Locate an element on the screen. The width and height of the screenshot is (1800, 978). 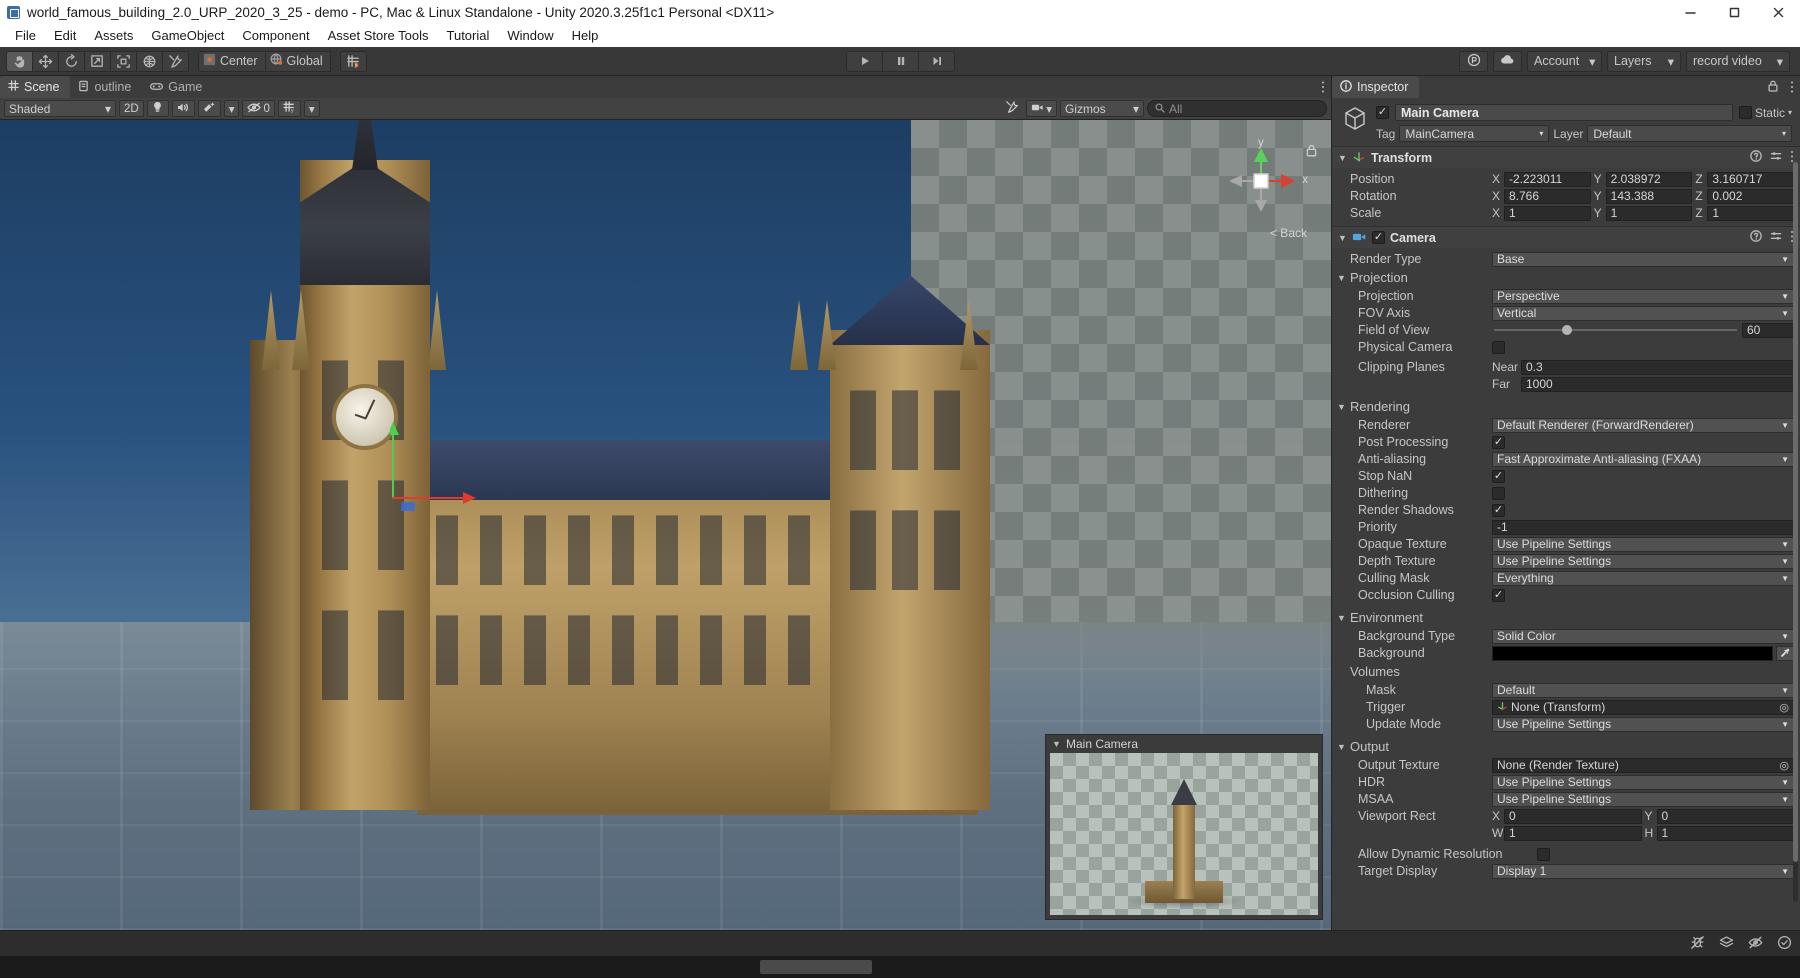
field-of-view-slider is located at coordinates (1615, 330).